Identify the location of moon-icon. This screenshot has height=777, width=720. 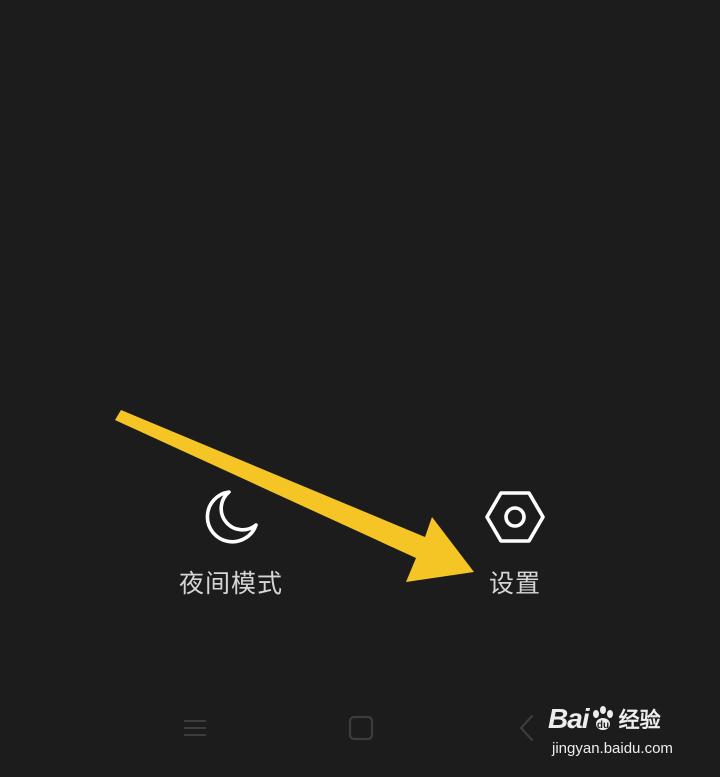
(231, 517).